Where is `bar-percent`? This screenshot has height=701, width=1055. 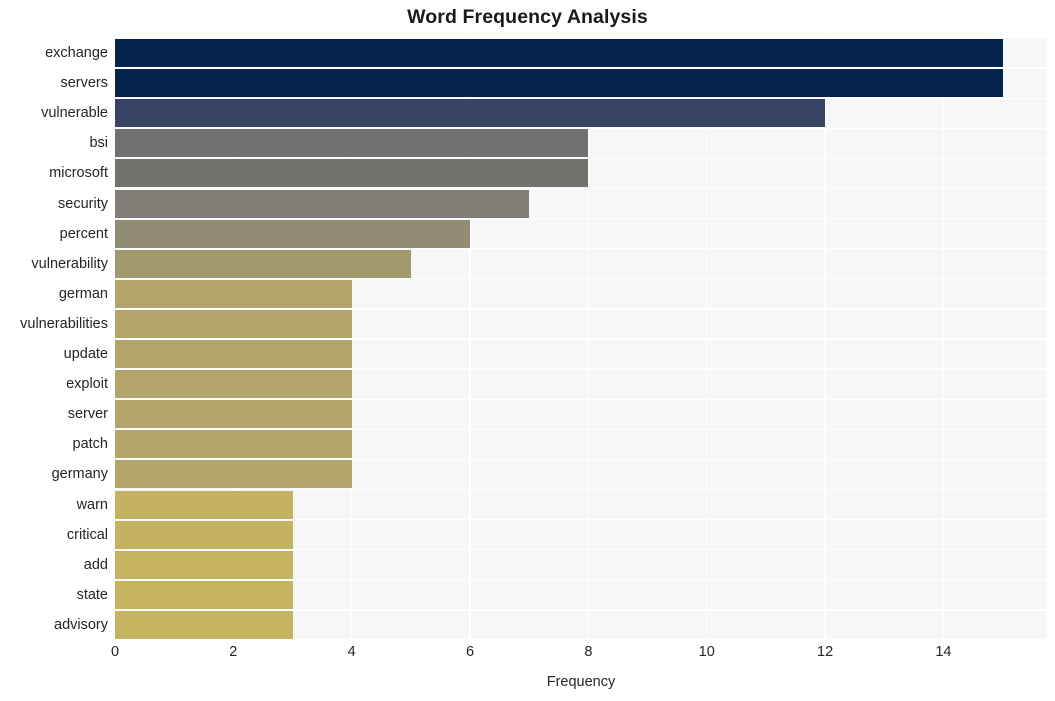
bar-percent is located at coordinates (293, 233).